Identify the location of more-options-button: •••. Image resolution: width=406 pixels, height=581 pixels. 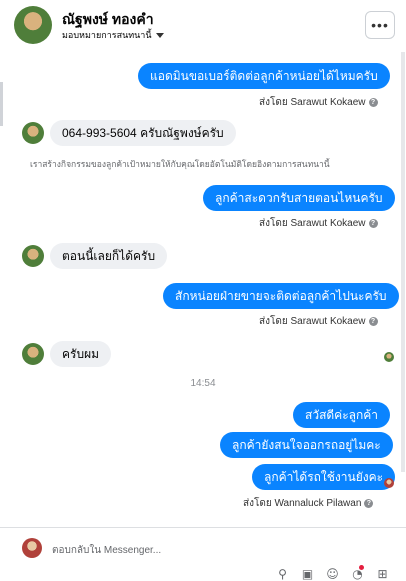
(380, 25).